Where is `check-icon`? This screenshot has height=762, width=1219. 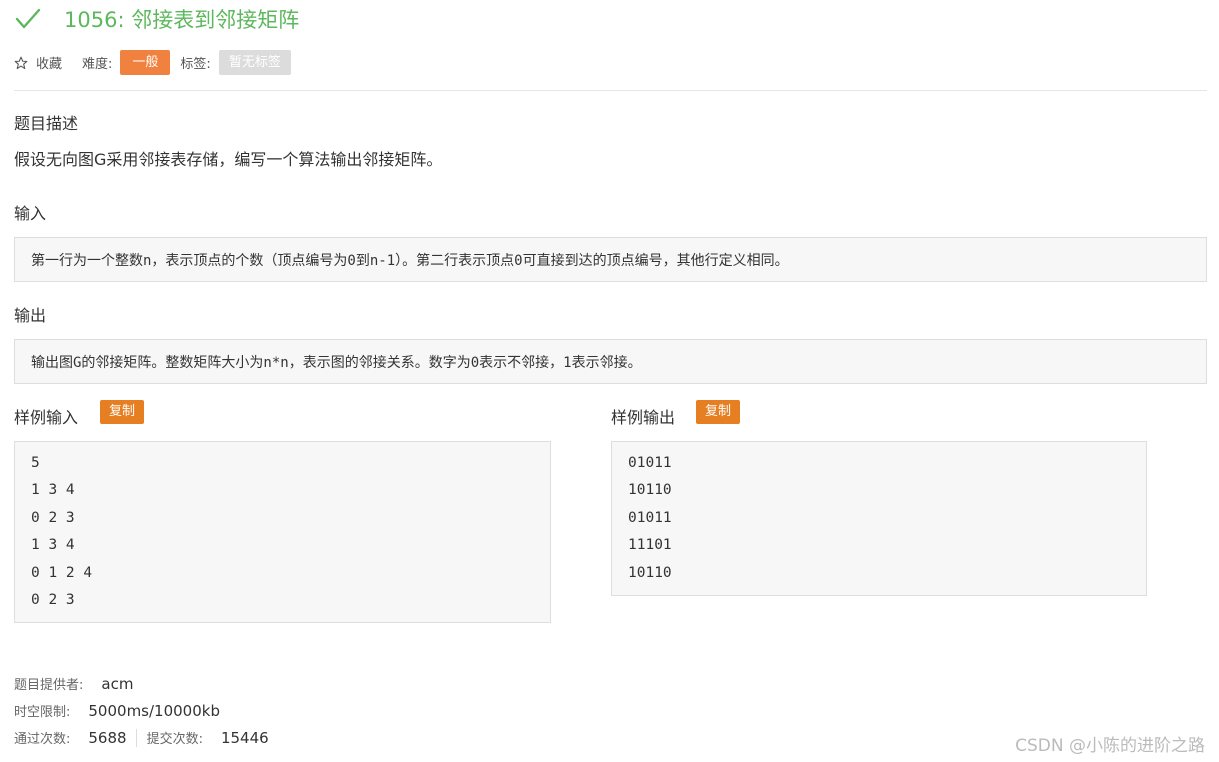 check-icon is located at coordinates (28, 18).